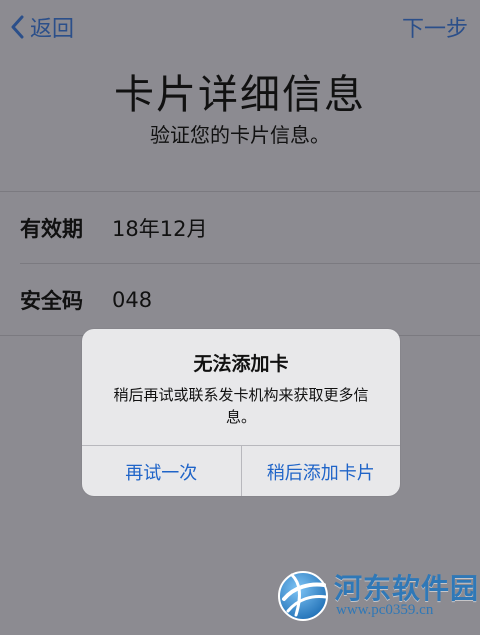 The image size is (480, 635). What do you see at coordinates (385, 610) in the screenshot?
I see `watermark-url: www.pc0359.cn` at bounding box center [385, 610].